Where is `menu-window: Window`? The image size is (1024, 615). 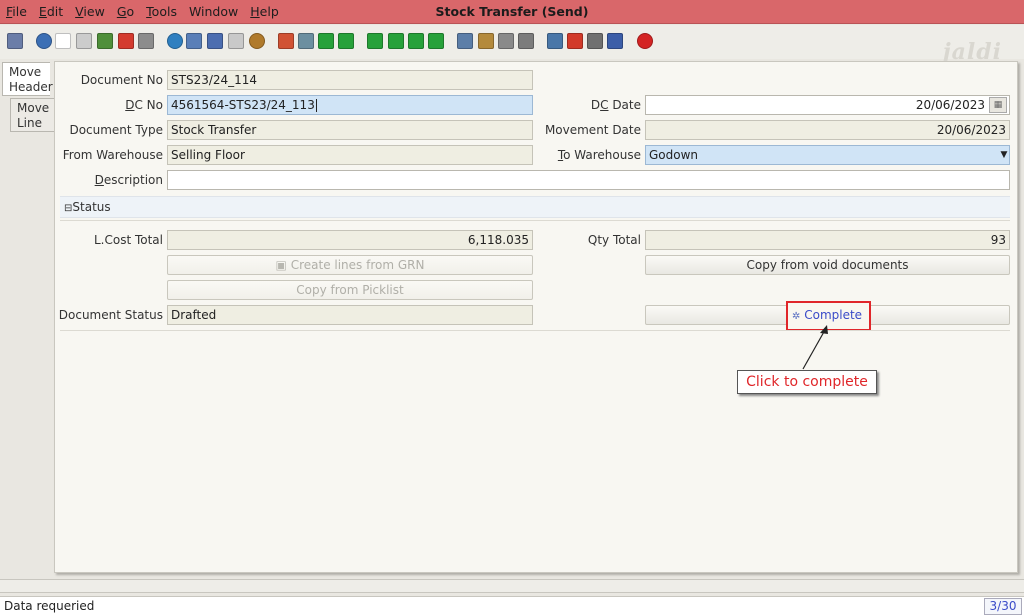
menu-window: Window is located at coordinates (213, 11).